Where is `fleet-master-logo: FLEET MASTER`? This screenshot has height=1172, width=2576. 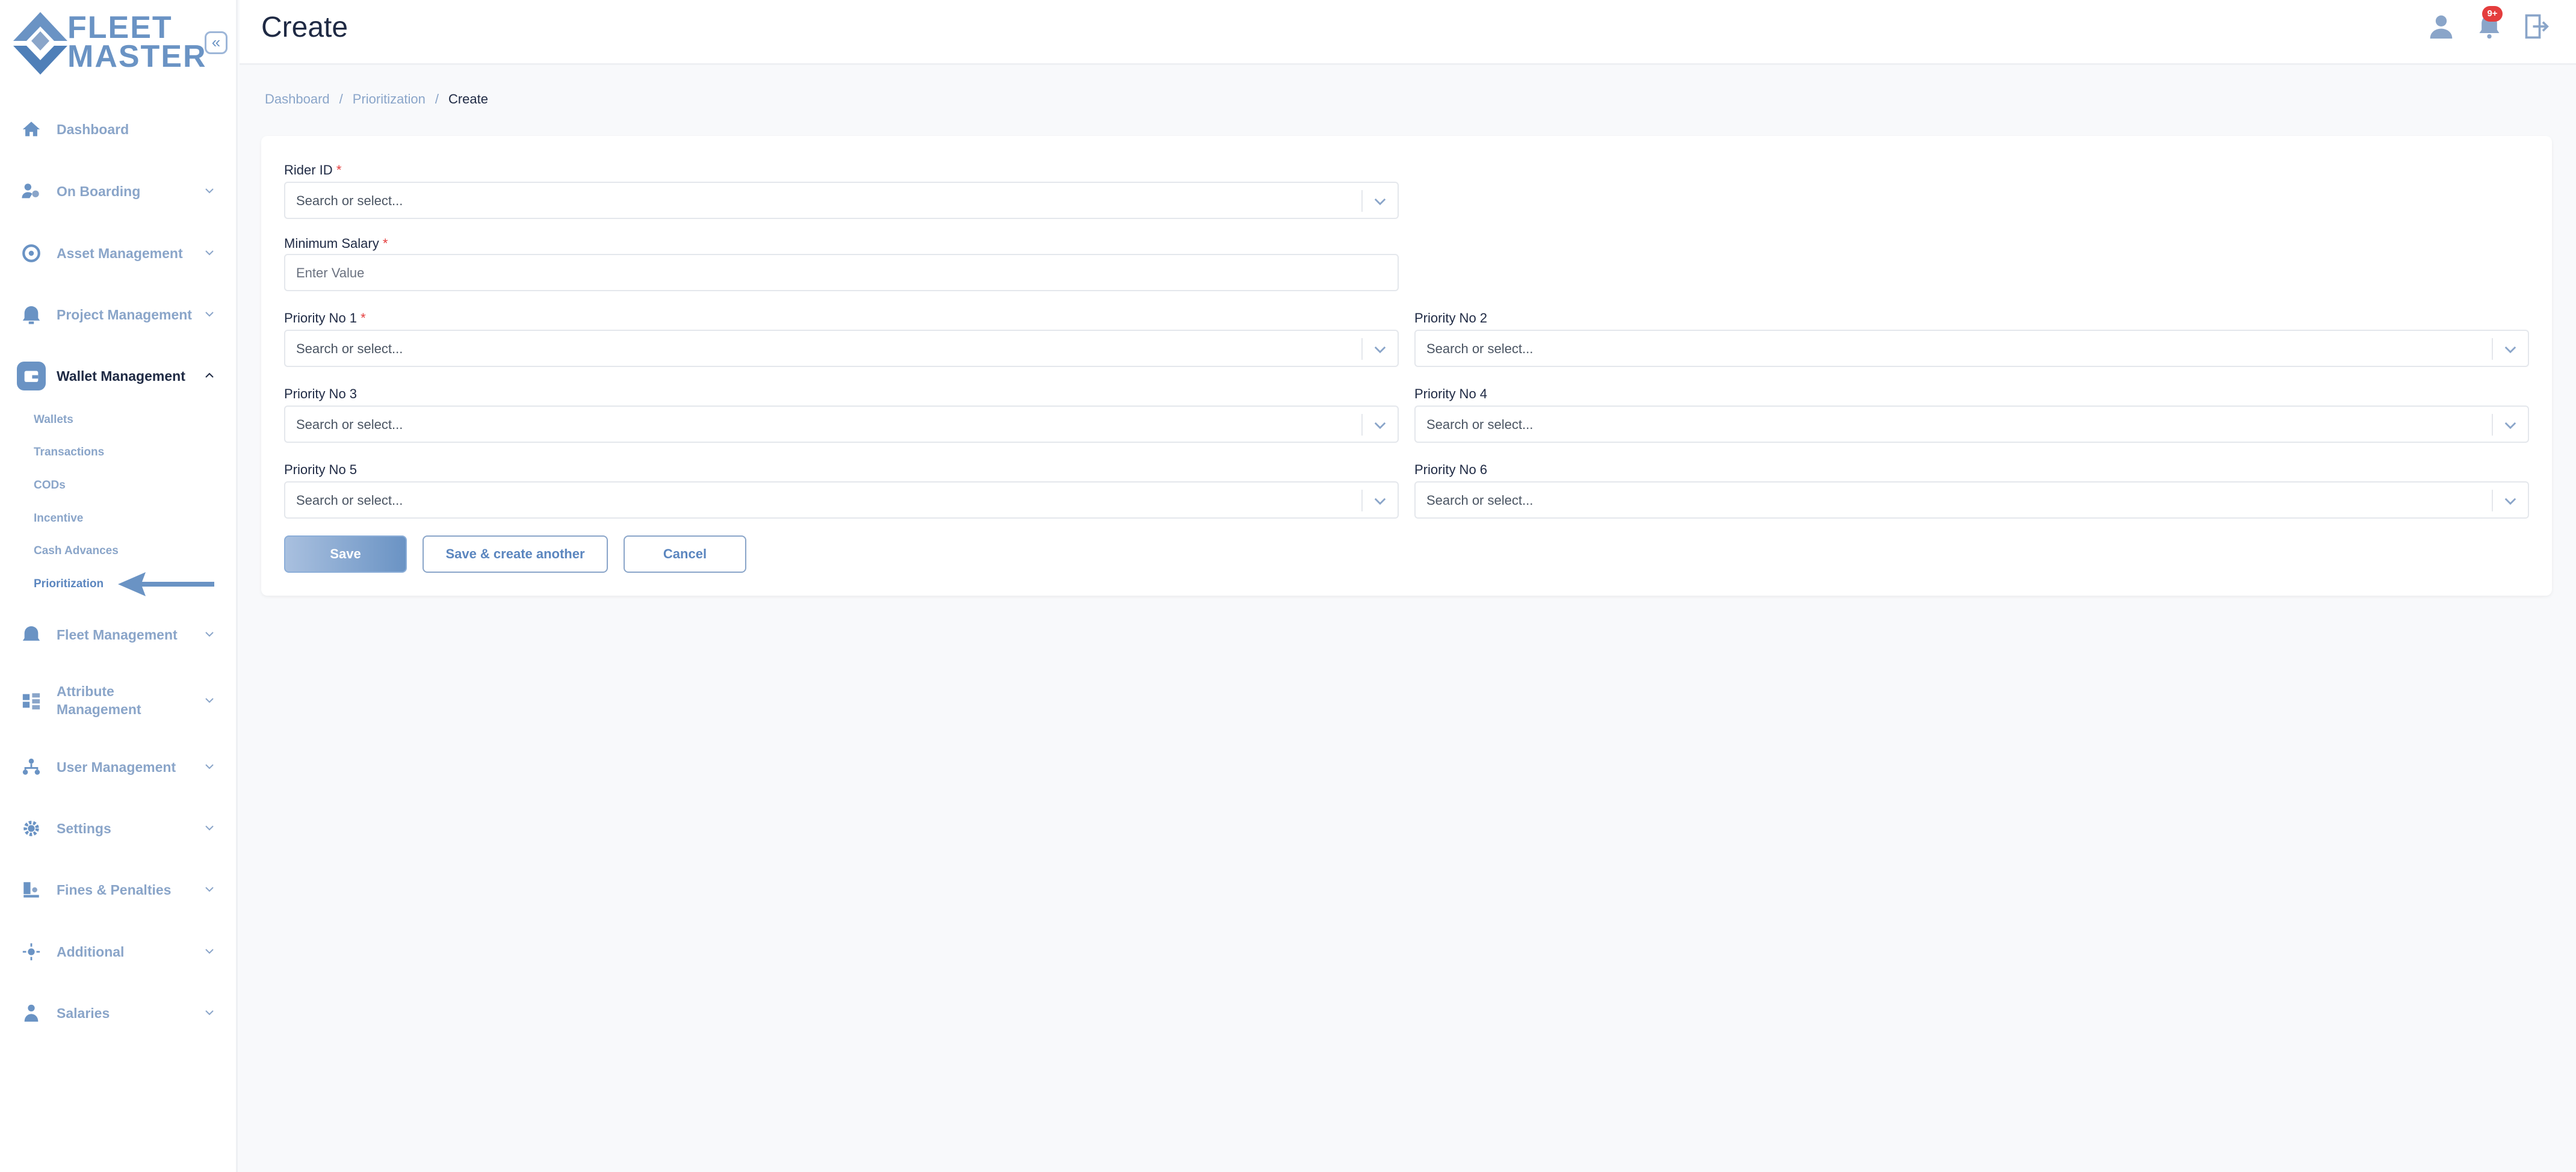
fleet-master-logo: FLEET MASTER is located at coordinates (110, 43).